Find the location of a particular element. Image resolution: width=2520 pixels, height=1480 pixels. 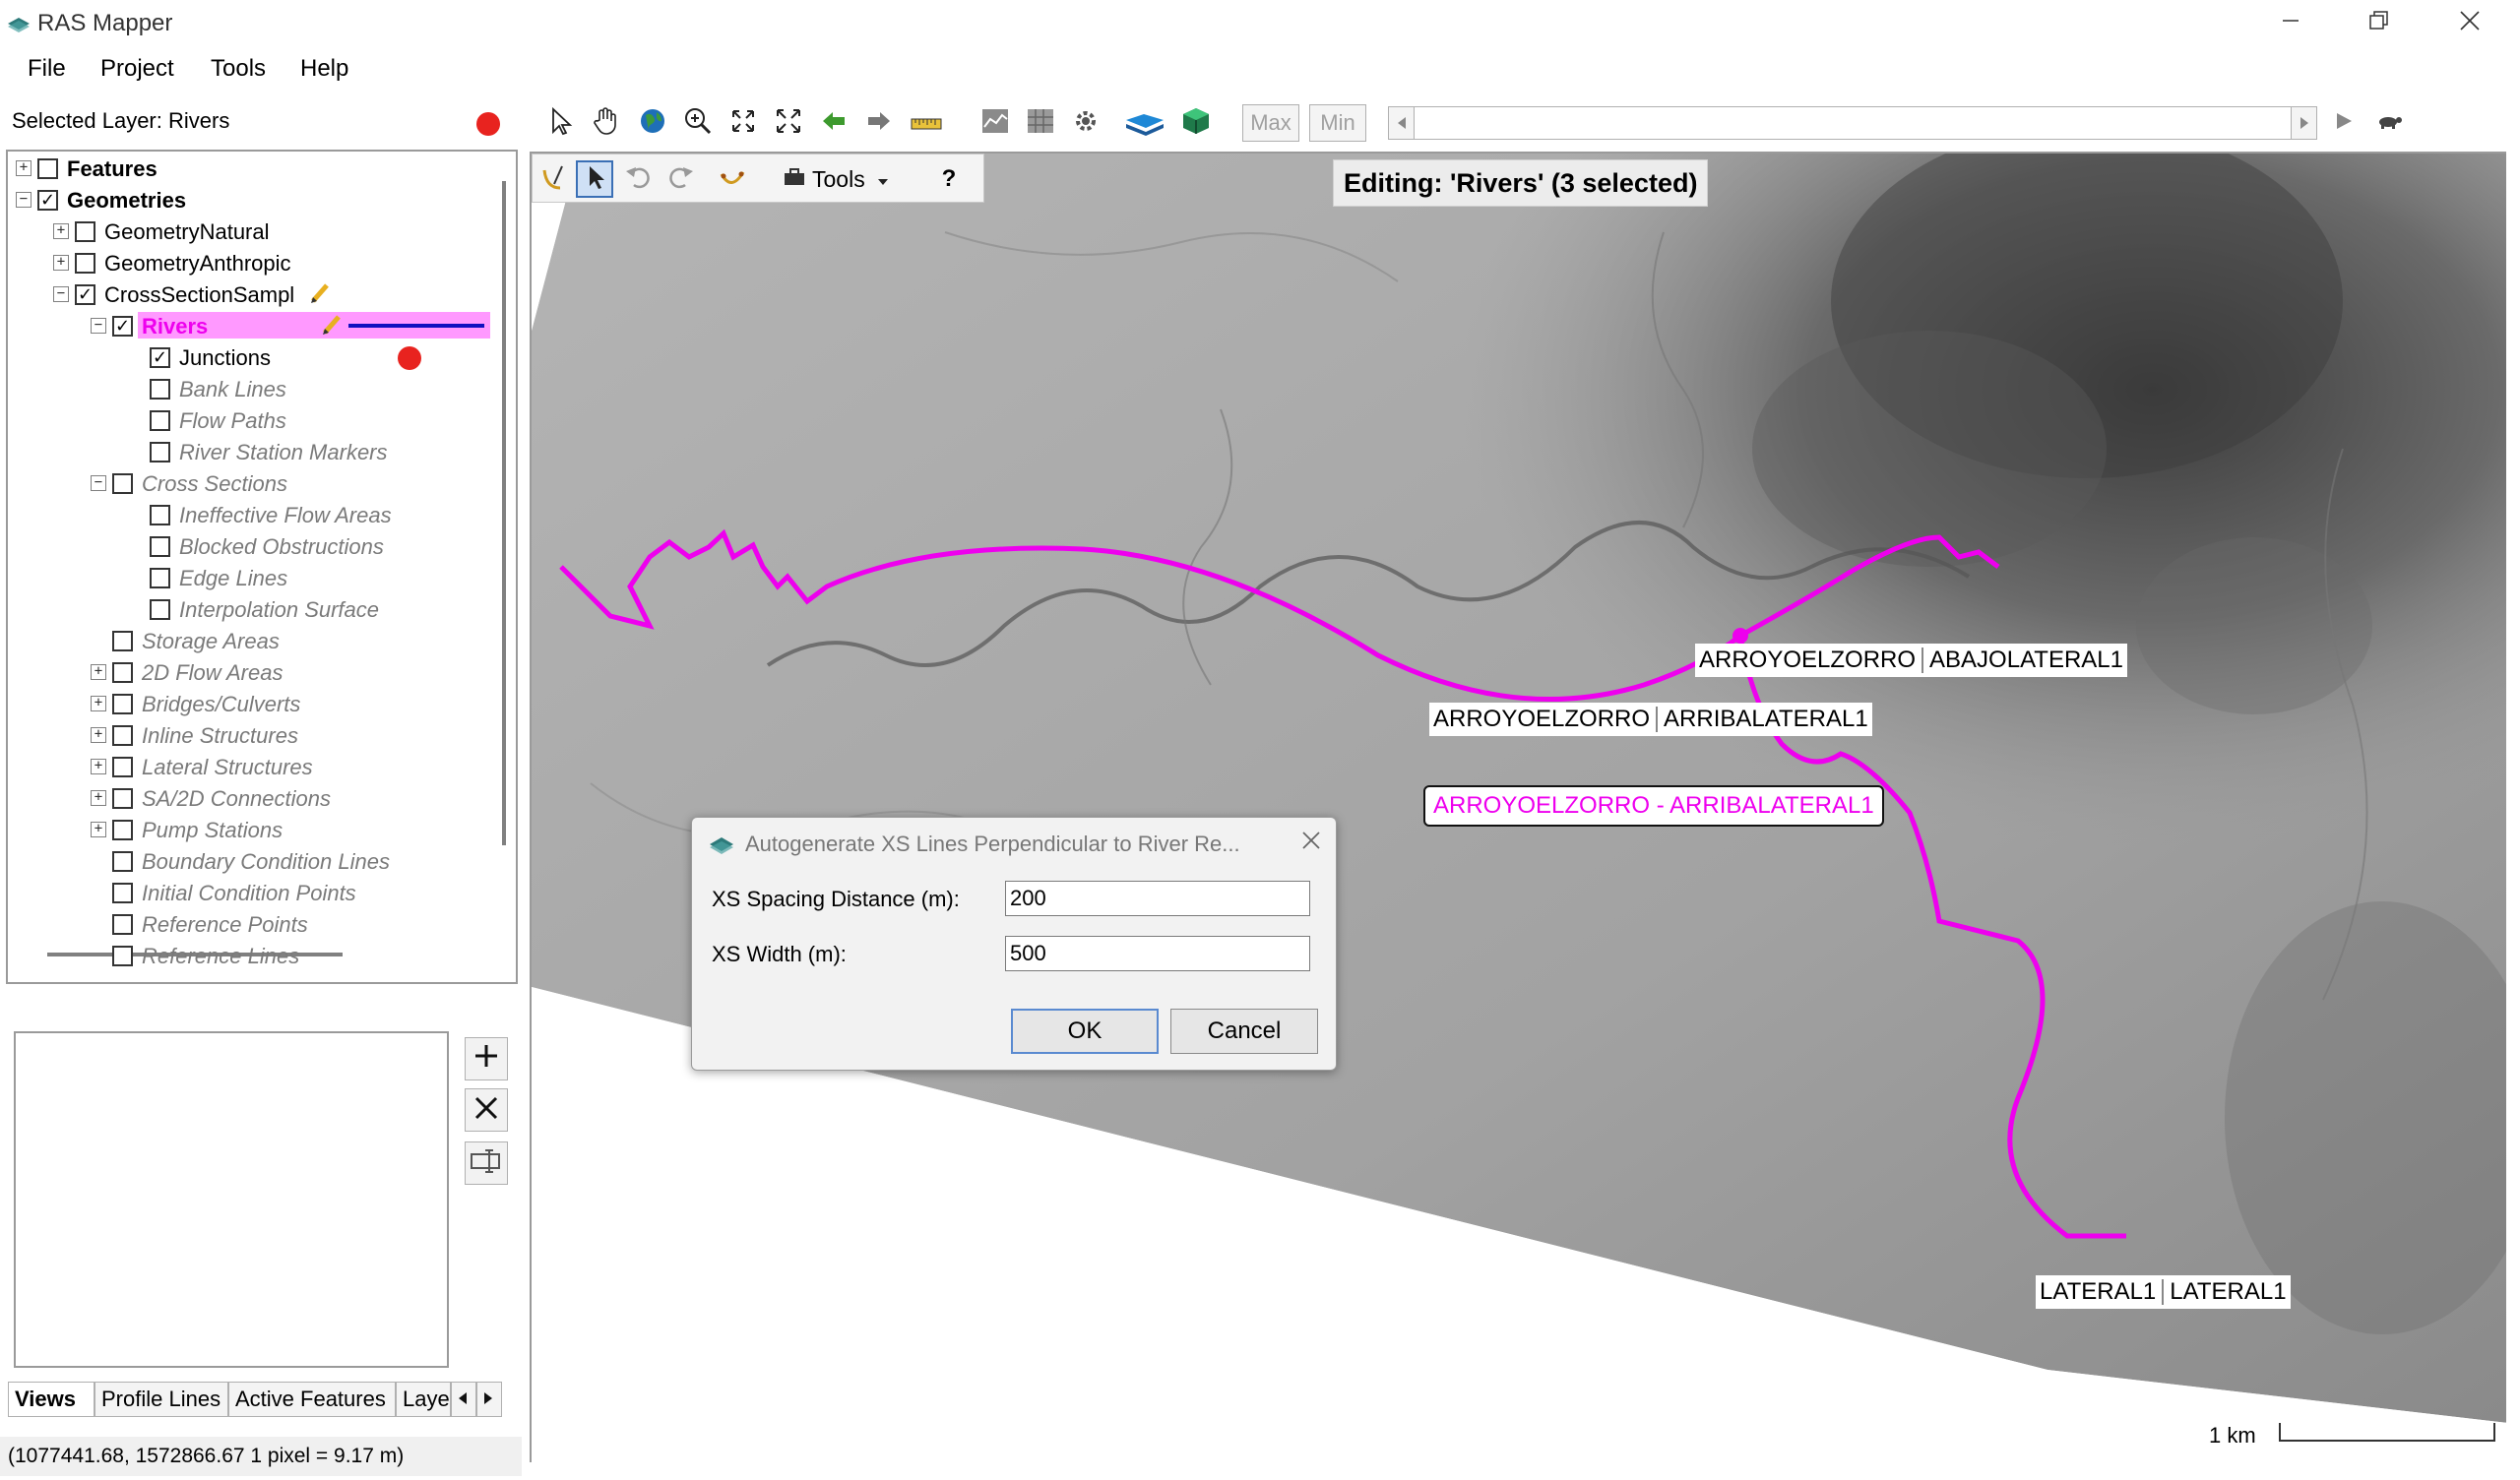

menu-project: Project is located at coordinates (137, 69).